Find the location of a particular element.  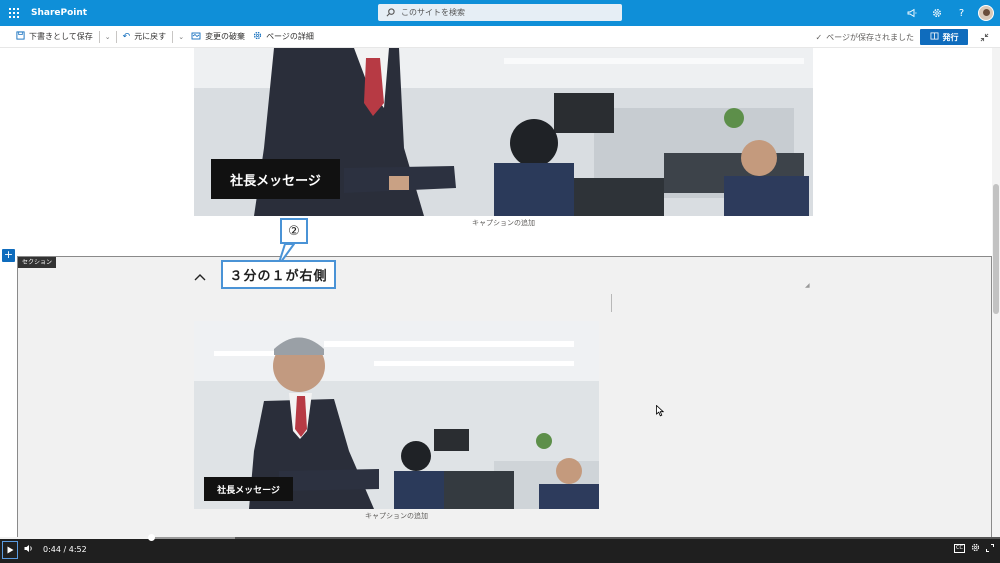

avatar is located at coordinates (986, 13).